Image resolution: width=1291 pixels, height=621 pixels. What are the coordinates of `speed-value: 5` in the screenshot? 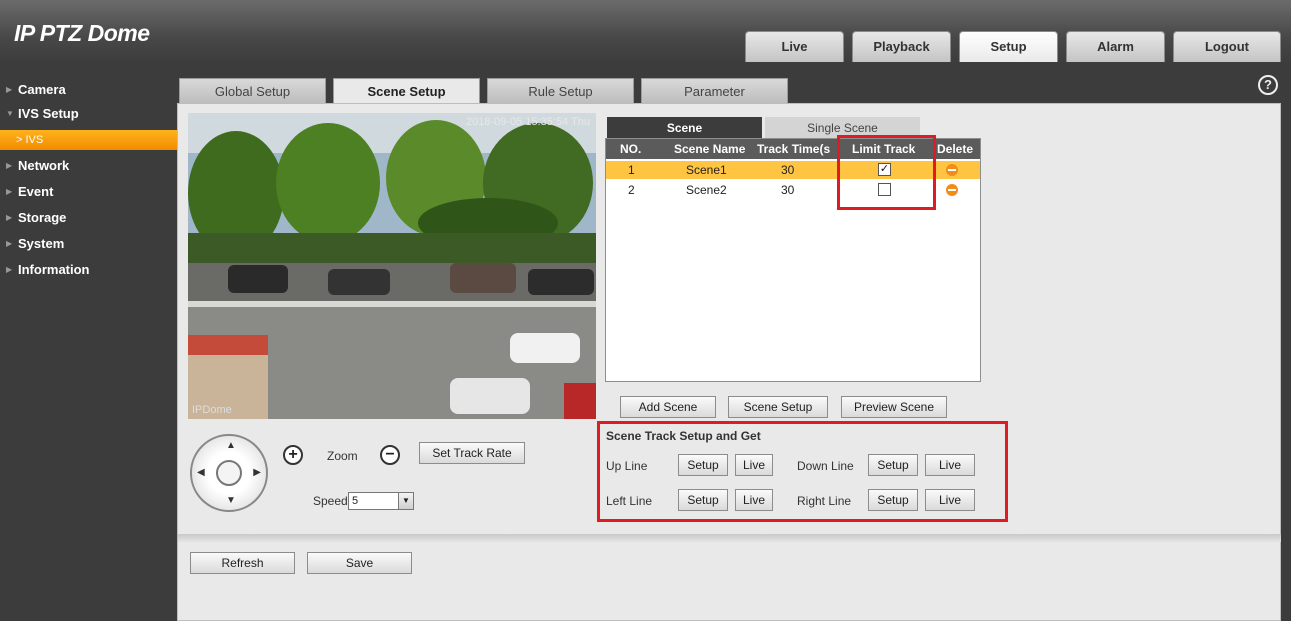 It's located at (355, 501).